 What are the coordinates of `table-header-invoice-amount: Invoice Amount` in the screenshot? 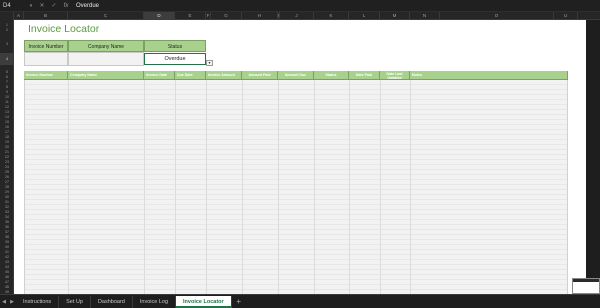 It's located at (224, 75).